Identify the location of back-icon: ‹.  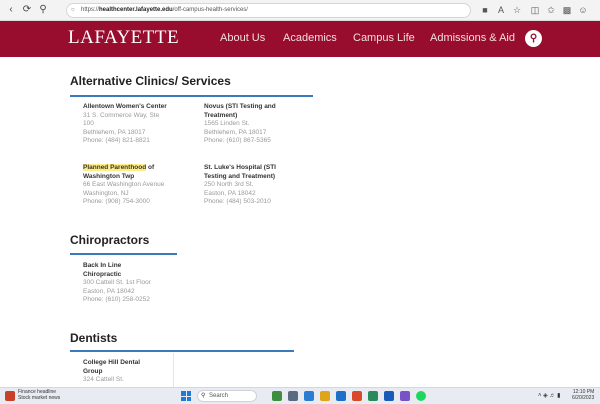
(11, 10).